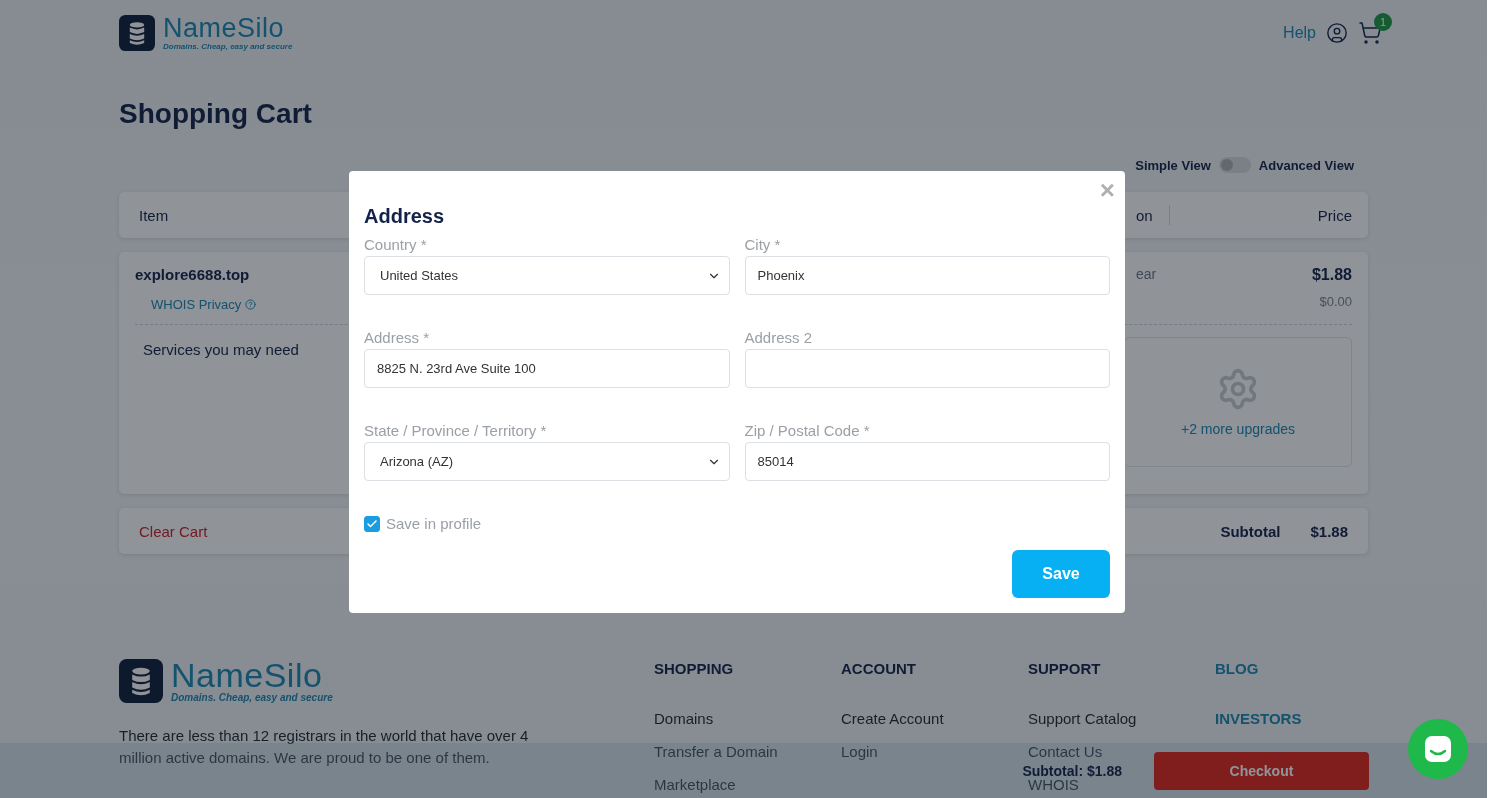 The height and width of the screenshot is (798, 1500). What do you see at coordinates (747, 718) in the screenshot?
I see `footer-link: Domains` at bounding box center [747, 718].